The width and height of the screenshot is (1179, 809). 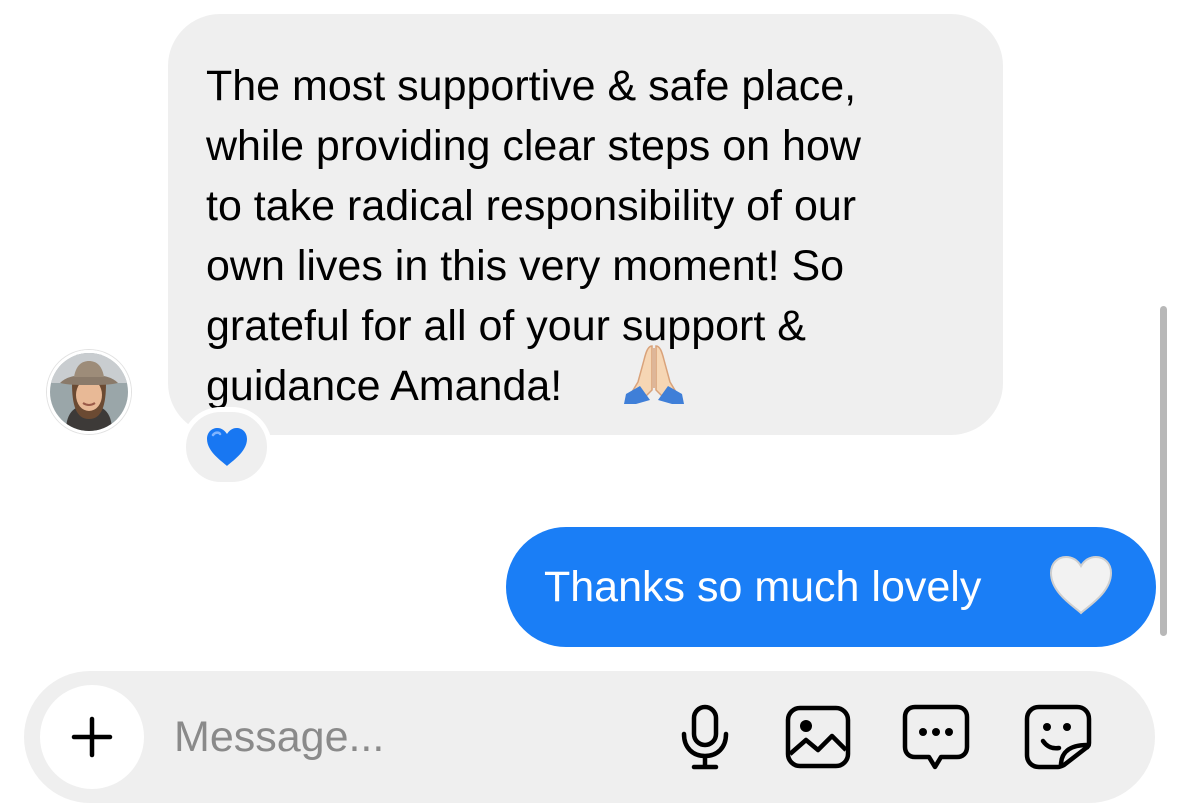 I want to click on chat-options-button, so click(x=936, y=737).